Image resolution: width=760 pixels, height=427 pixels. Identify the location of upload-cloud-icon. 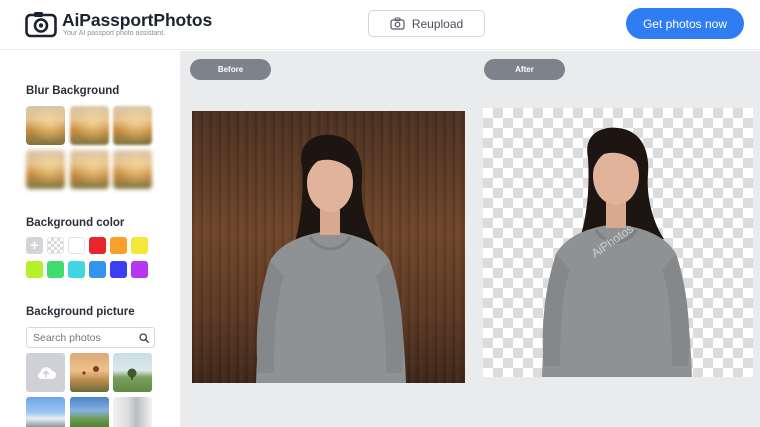
(46, 372).